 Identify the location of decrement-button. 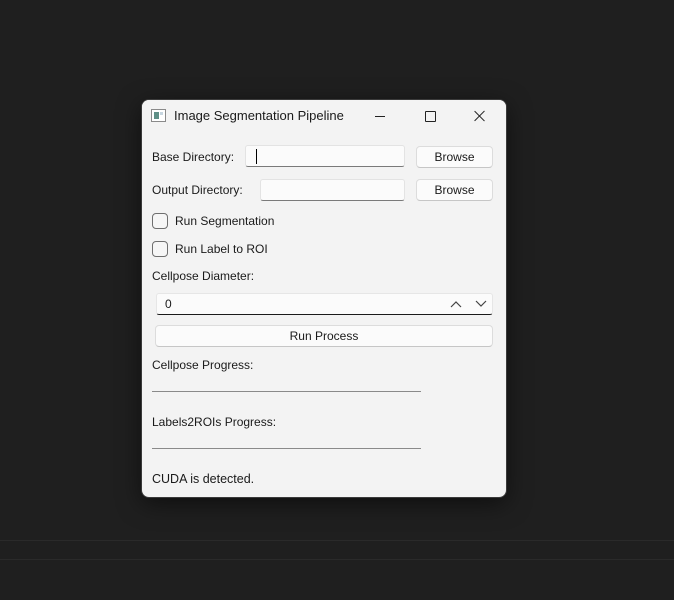
(481, 304).